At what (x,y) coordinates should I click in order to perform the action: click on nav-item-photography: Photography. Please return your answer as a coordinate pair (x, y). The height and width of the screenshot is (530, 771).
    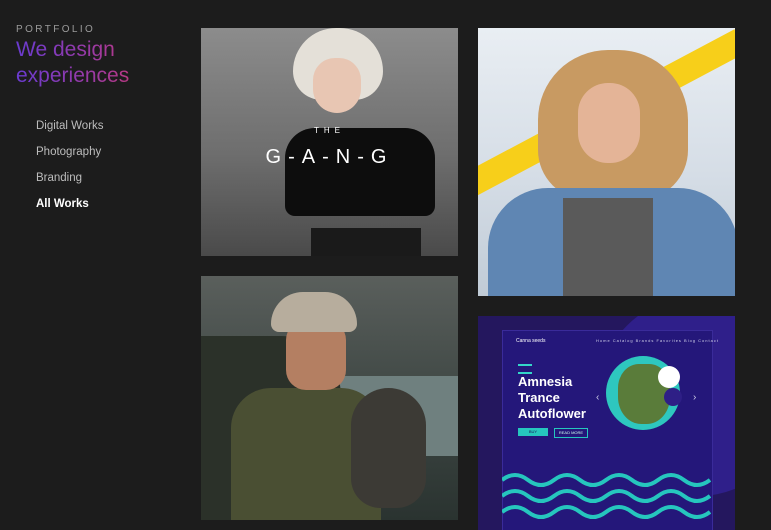
    Looking at the image, I should click on (111, 152).